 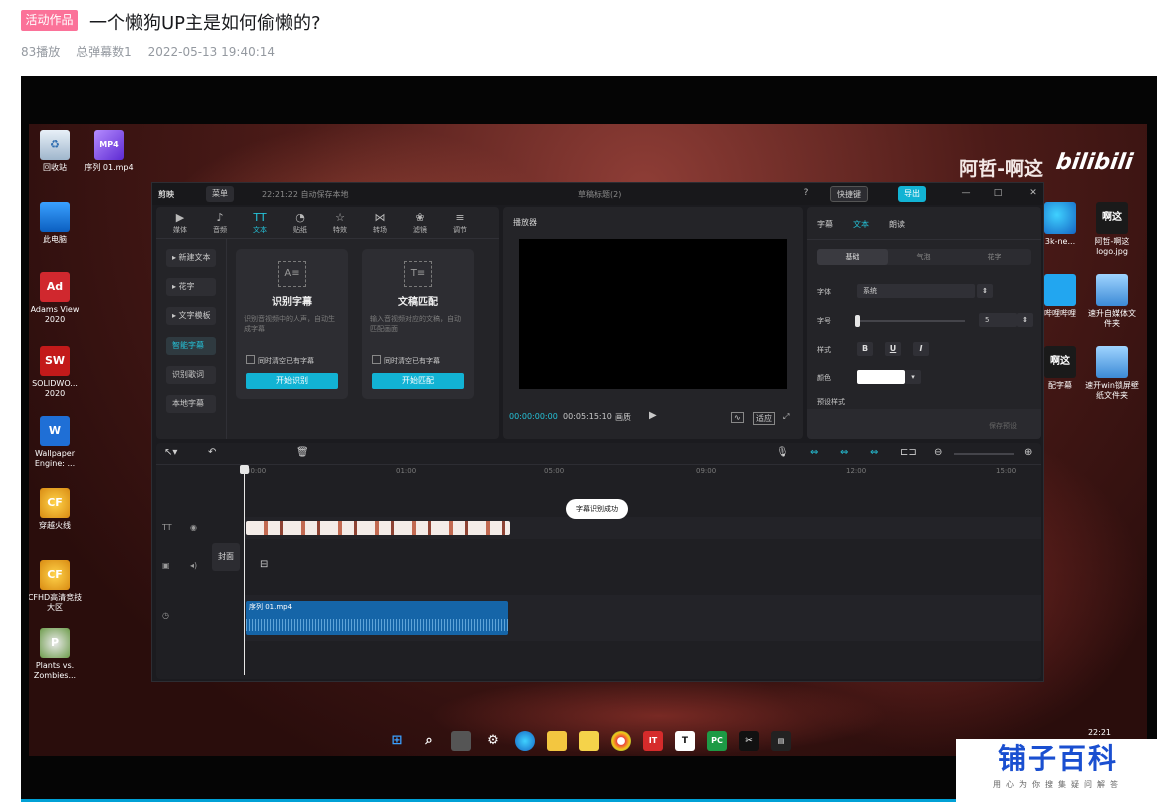 What do you see at coordinates (305, 194) in the screenshot?
I see `autosave-status: 22:21:22 自动保存本地` at bounding box center [305, 194].